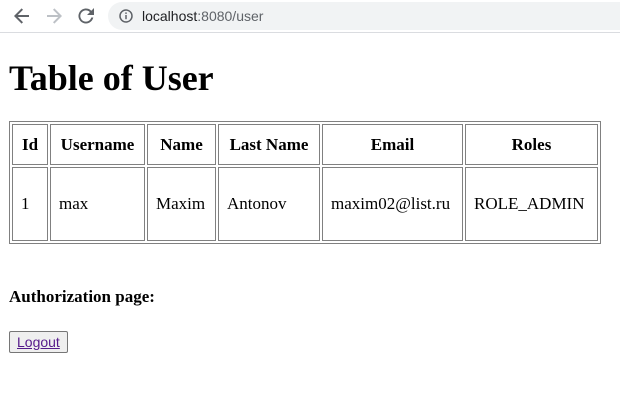  What do you see at coordinates (82, 296) in the screenshot?
I see `authorization-heading: Authorization page:` at bounding box center [82, 296].